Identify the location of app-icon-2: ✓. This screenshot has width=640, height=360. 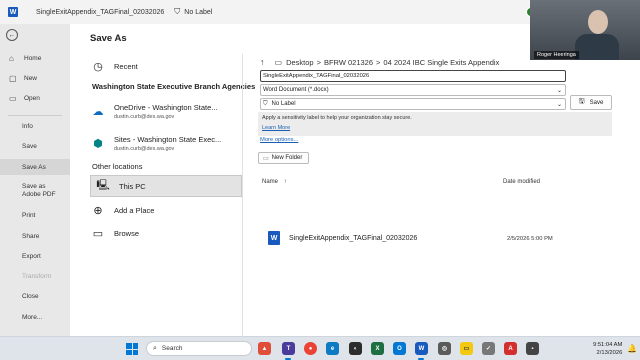
(488, 348).